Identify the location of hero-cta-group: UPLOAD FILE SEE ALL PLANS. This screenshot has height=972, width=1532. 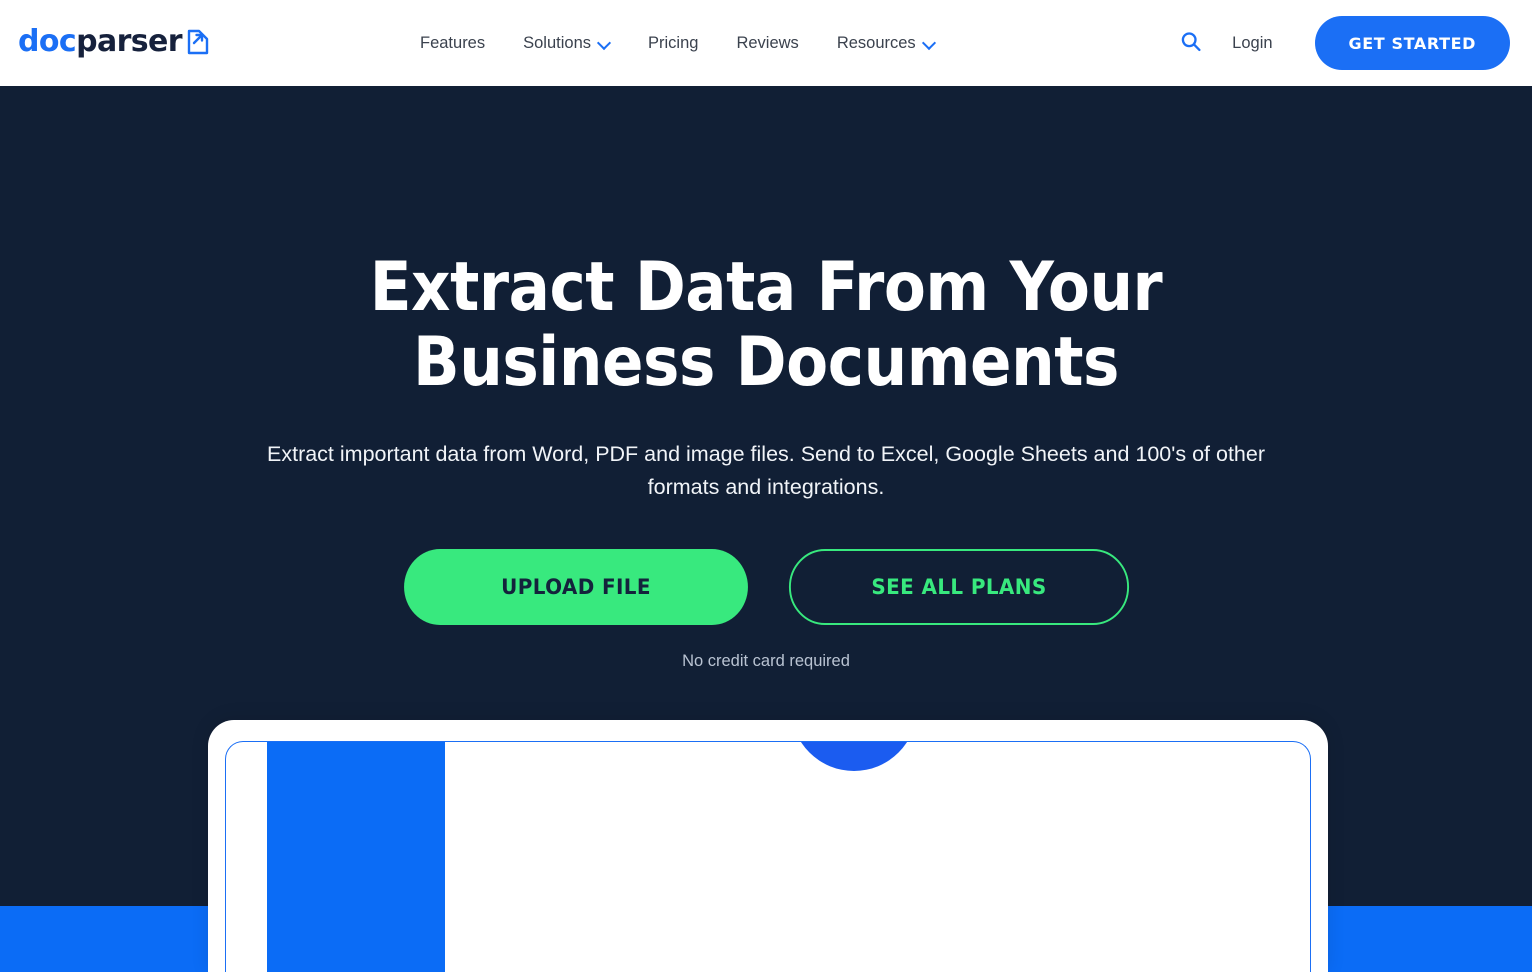
(766, 587).